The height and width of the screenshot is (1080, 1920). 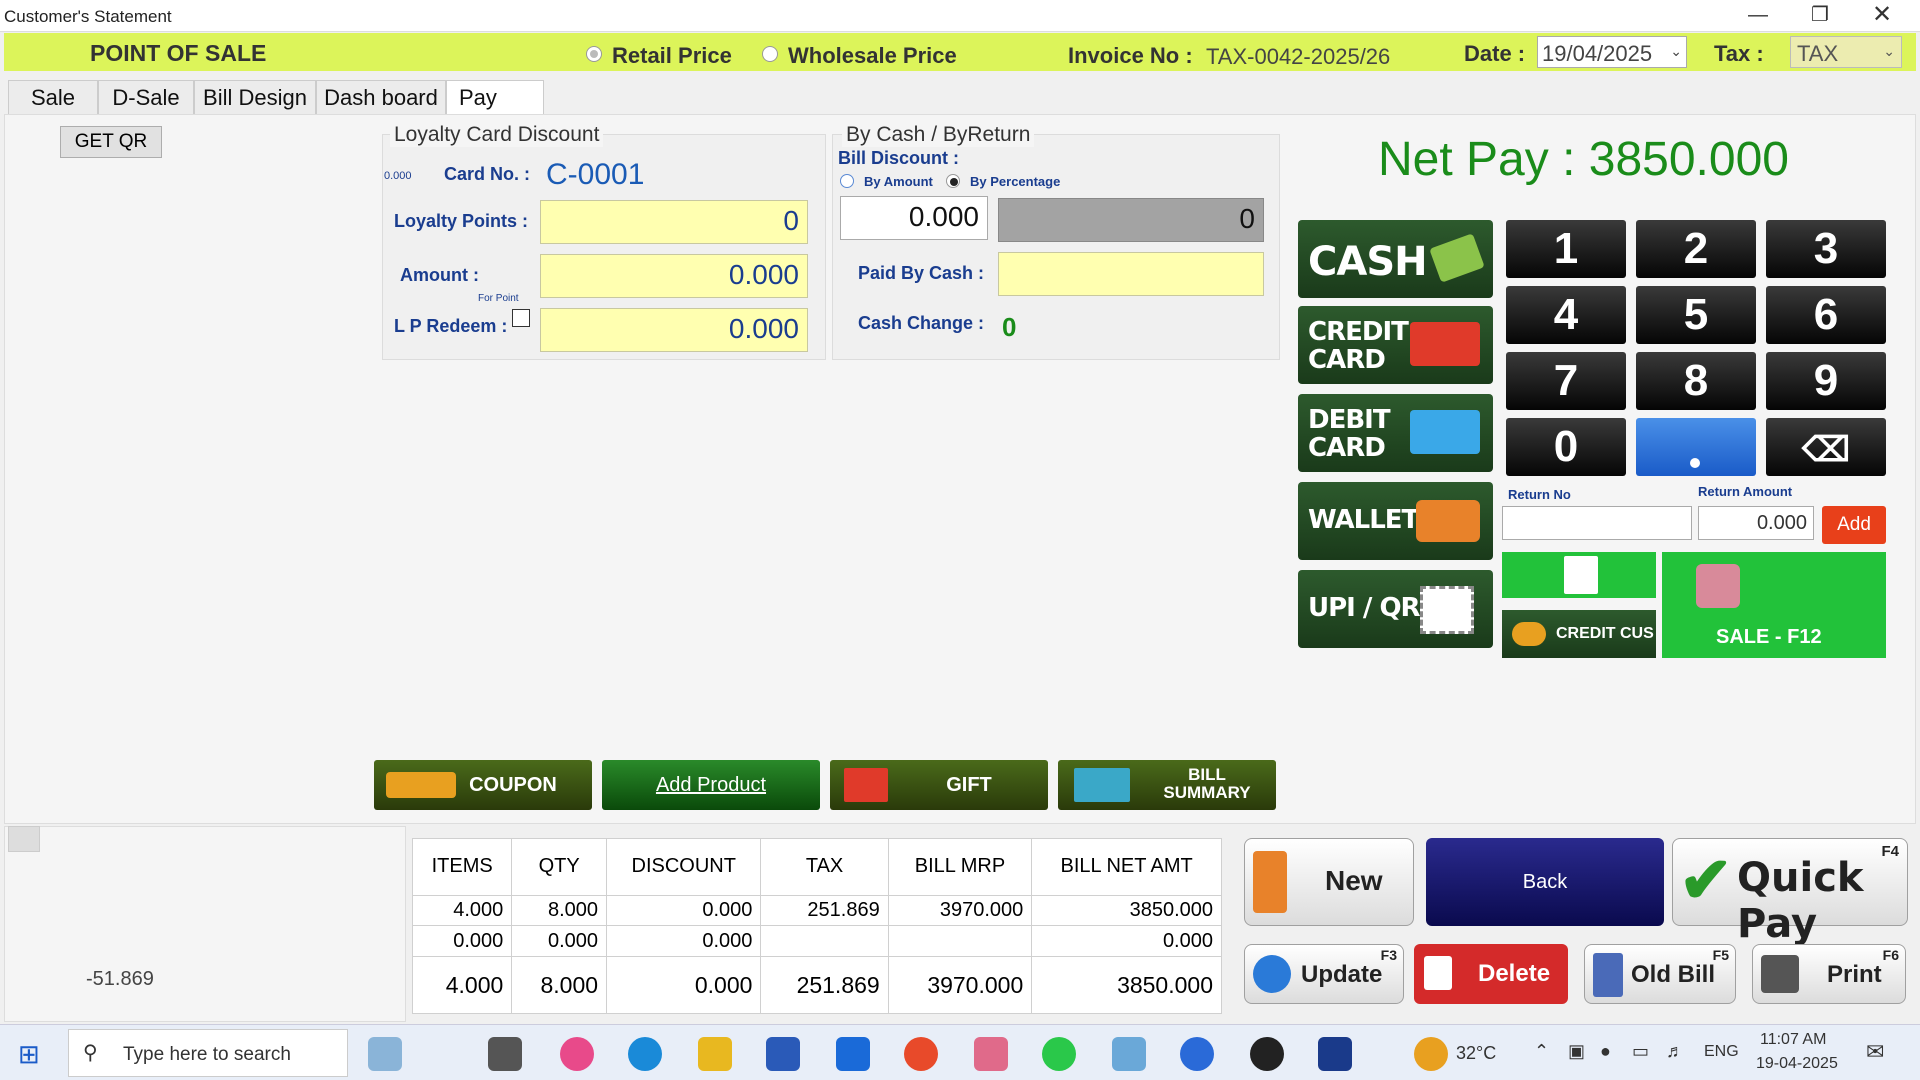 I want to click on key-4: 4, so click(x=1566, y=315).